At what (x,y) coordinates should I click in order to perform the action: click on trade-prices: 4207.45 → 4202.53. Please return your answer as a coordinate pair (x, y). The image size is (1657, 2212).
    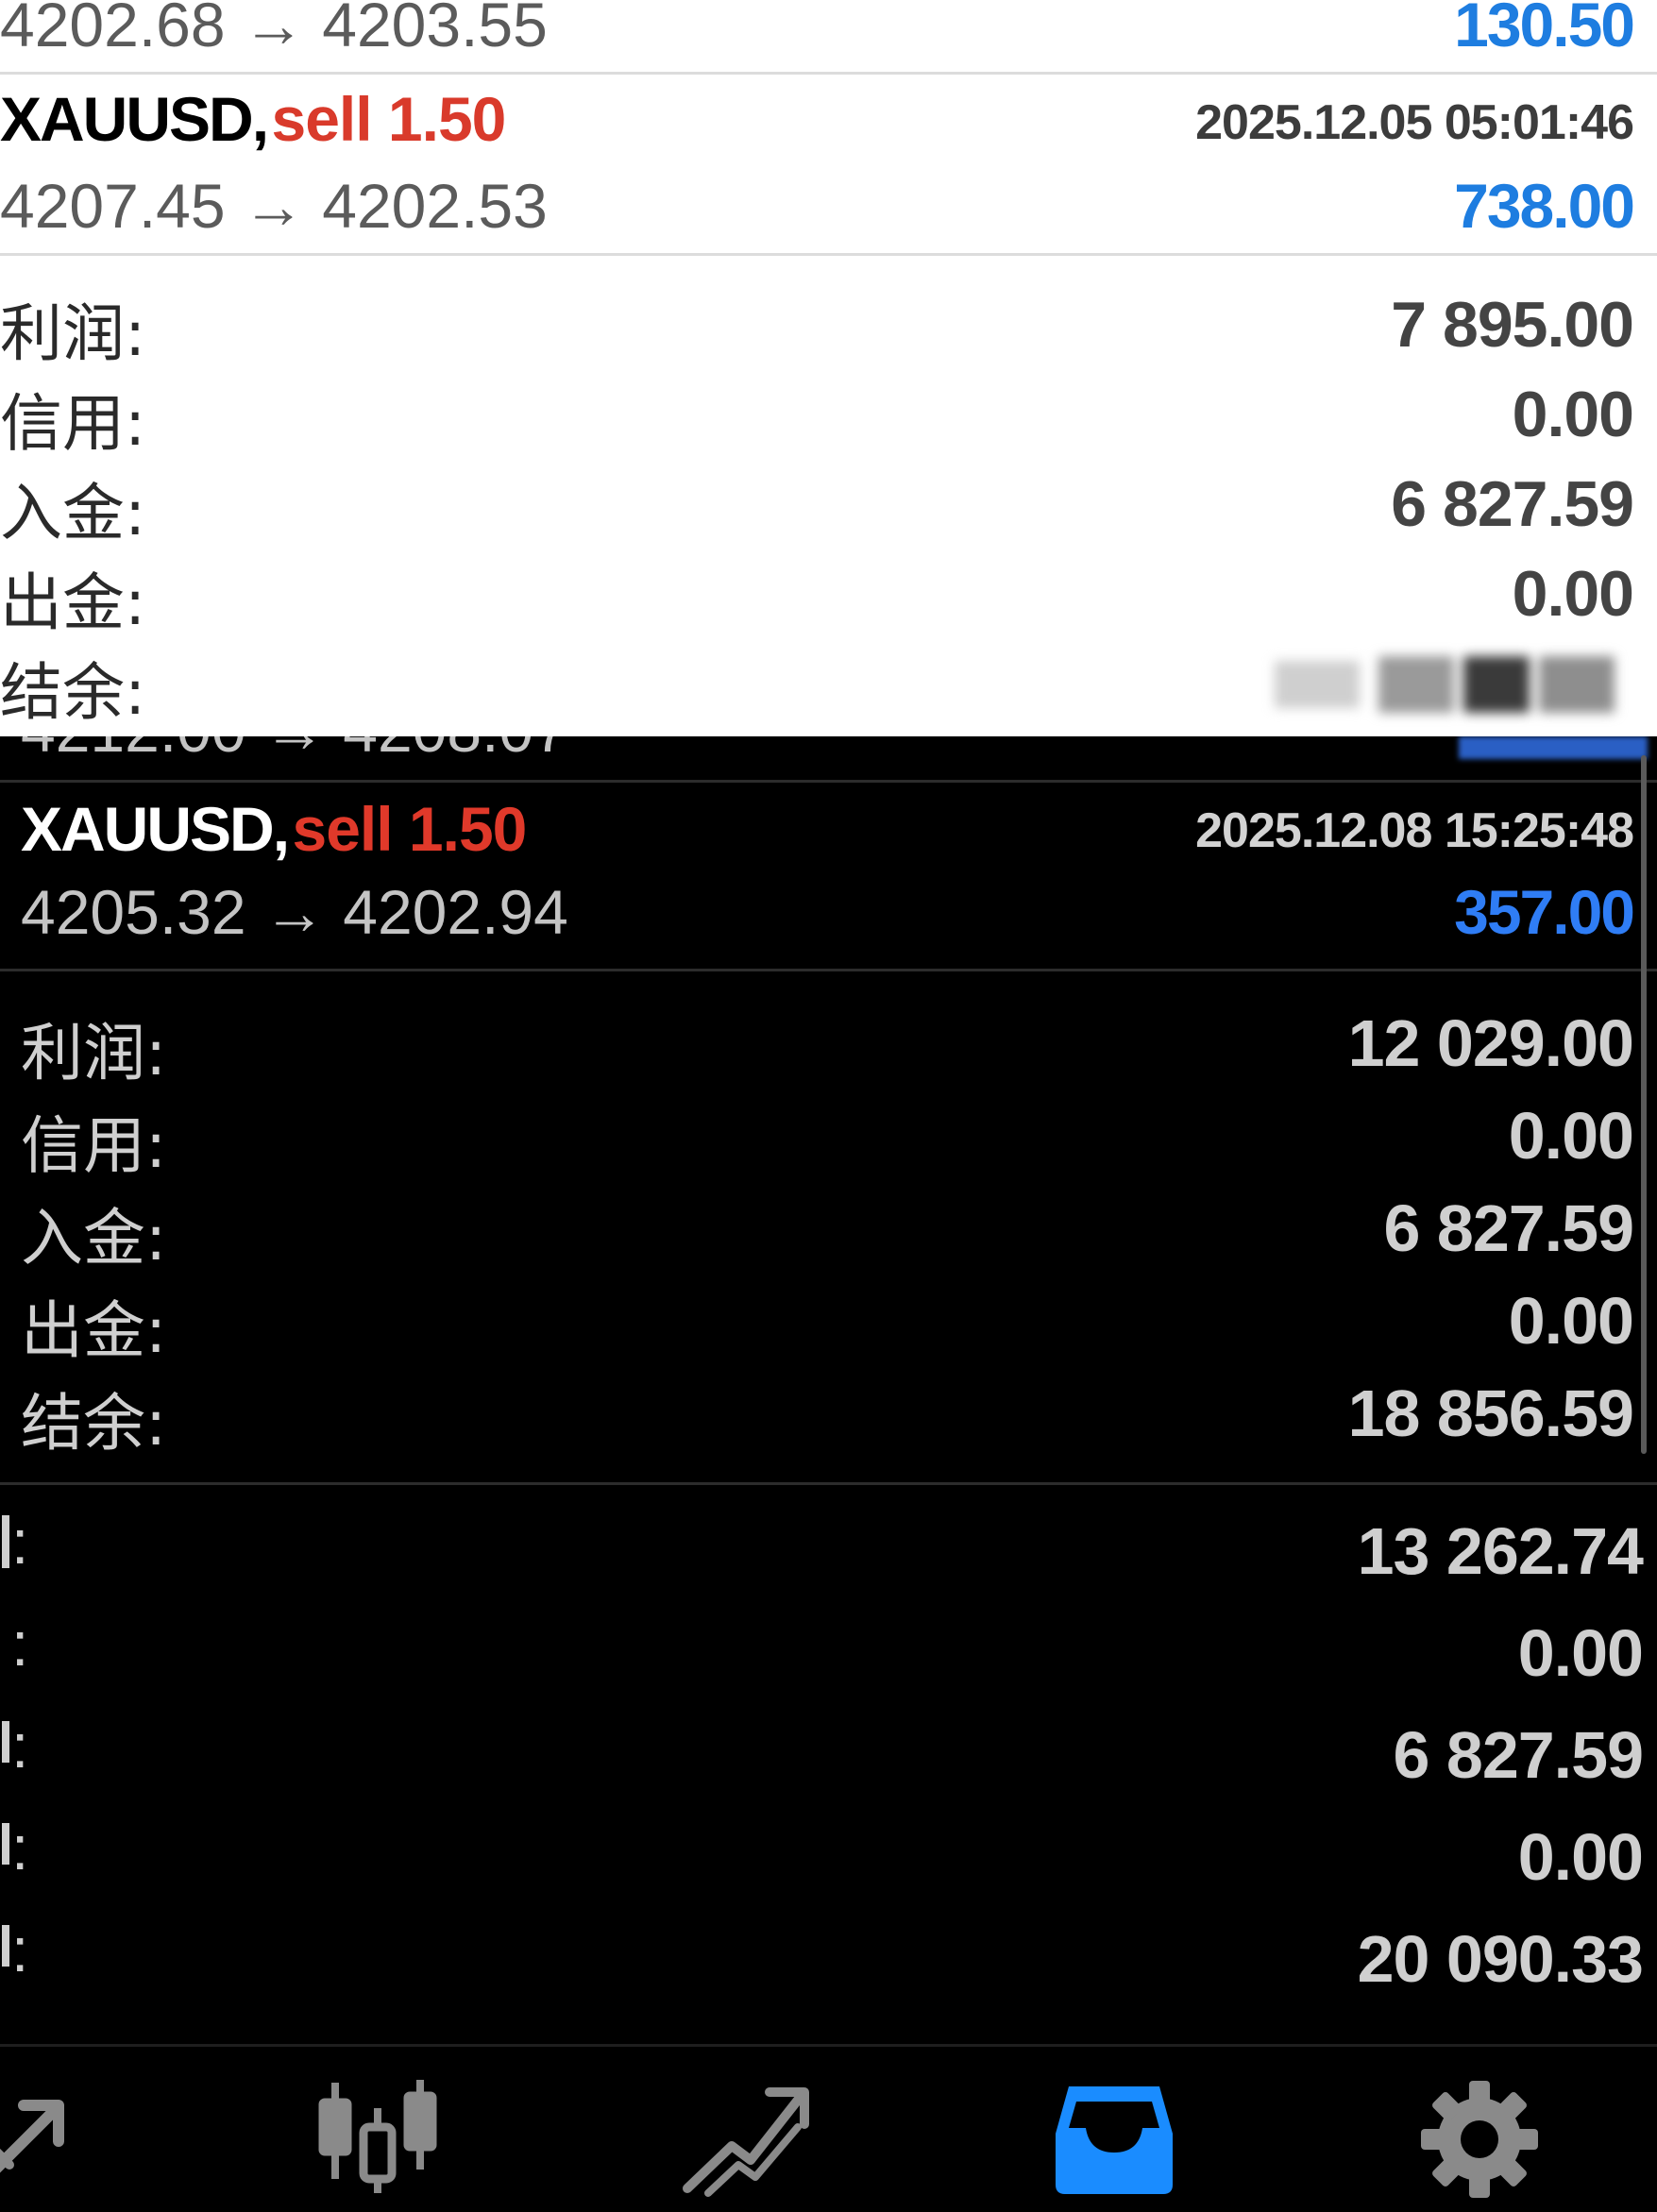
    Looking at the image, I should click on (274, 206).